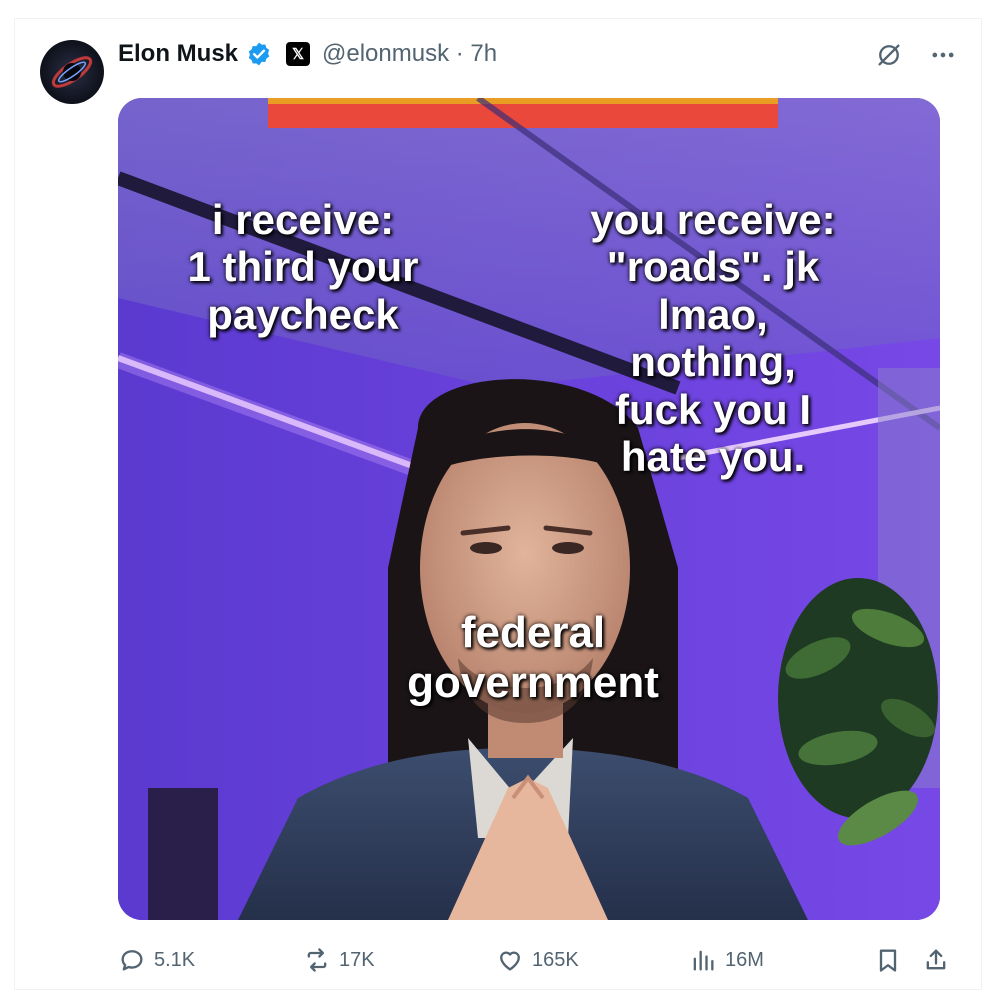  Describe the element at coordinates (533, 682) in the screenshot. I see `meme-text-line: government` at that location.